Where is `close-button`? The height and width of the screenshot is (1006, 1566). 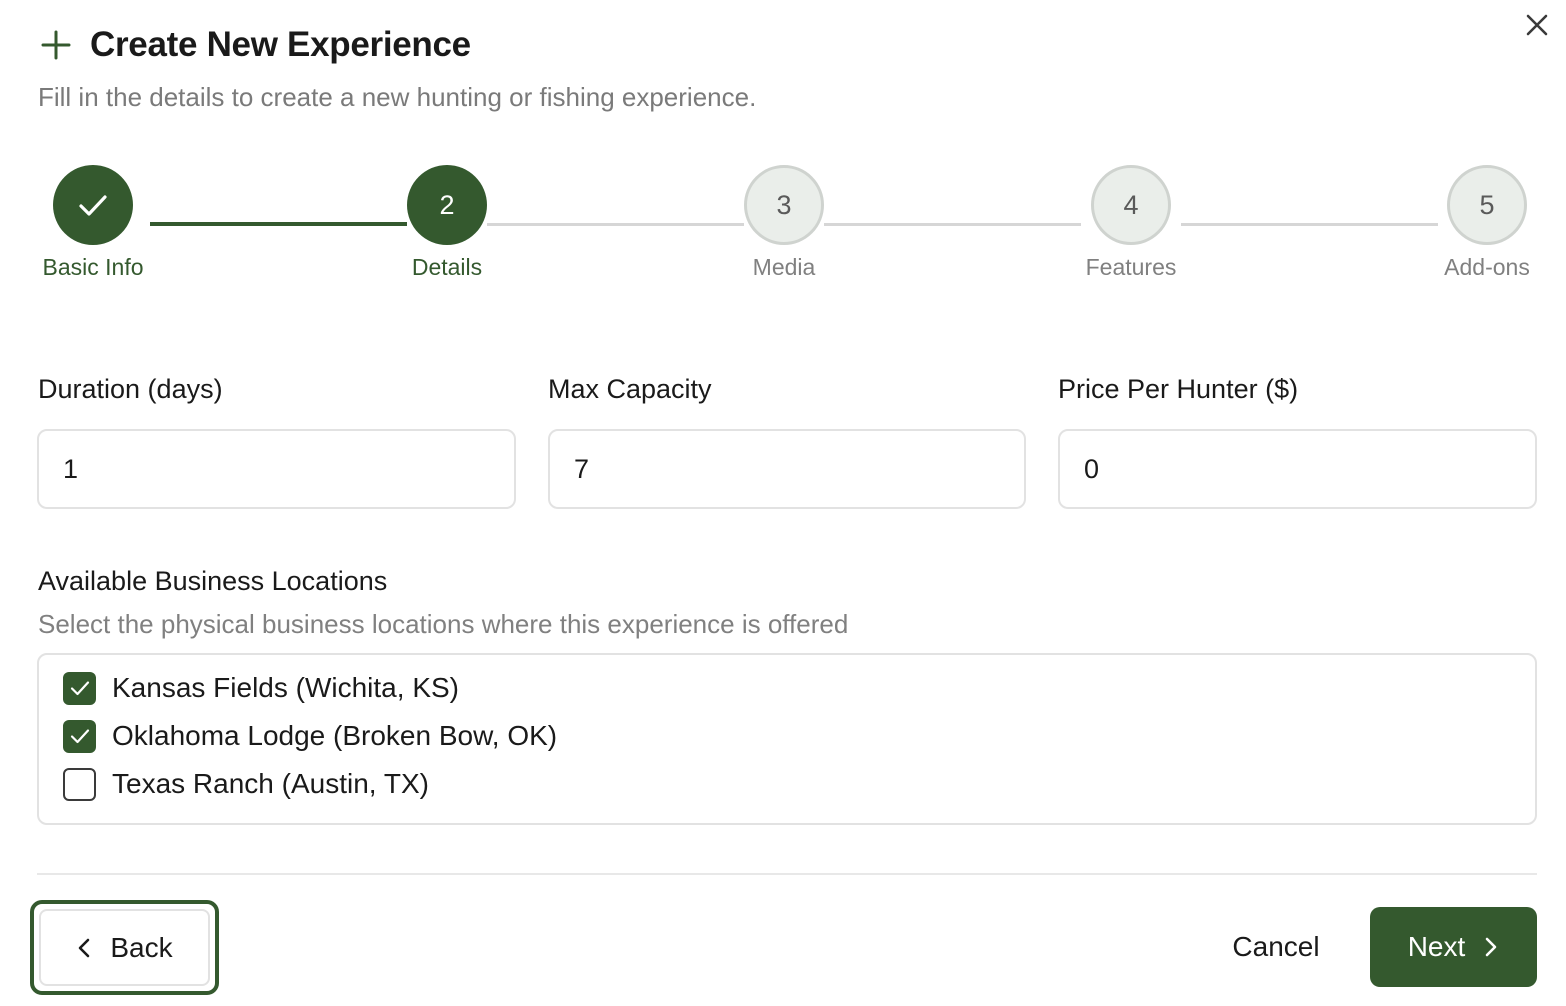
close-button is located at coordinates (1537, 25).